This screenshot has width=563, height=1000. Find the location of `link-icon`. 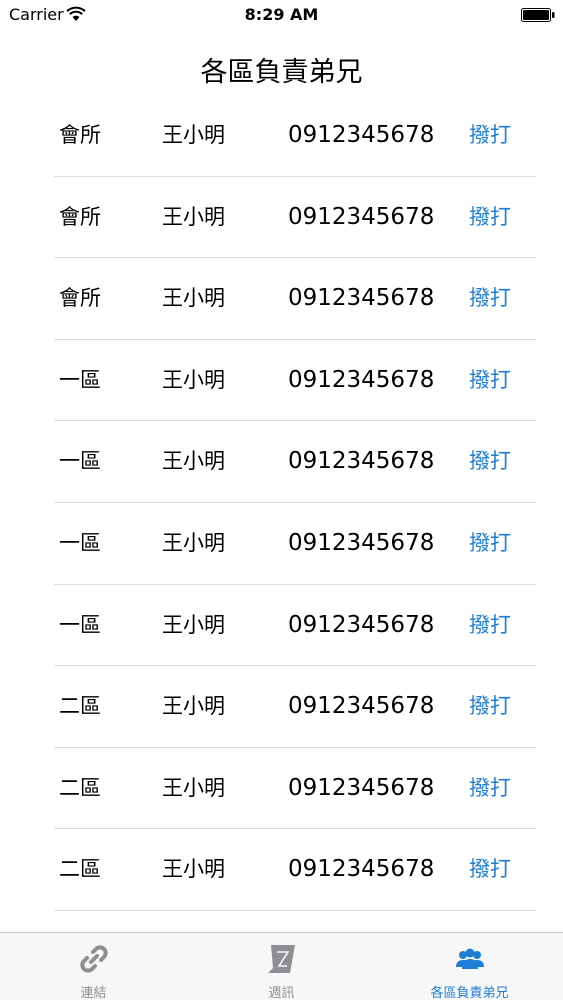

link-icon is located at coordinates (93, 959).